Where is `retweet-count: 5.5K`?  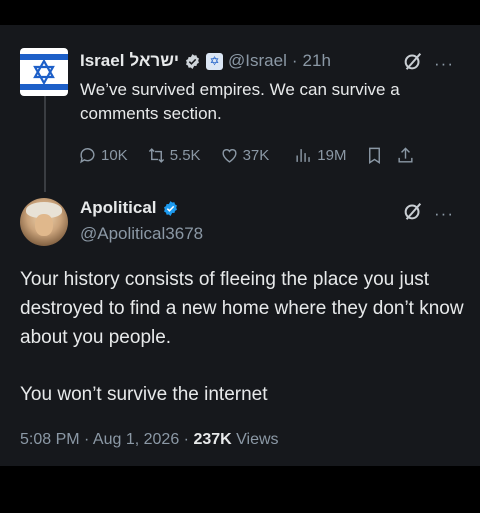 retweet-count: 5.5K is located at coordinates (185, 155).